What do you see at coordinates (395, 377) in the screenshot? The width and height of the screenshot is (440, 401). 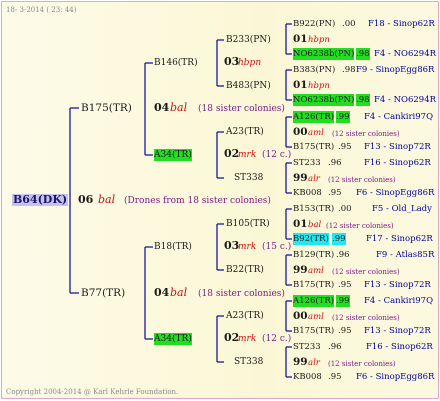 I see `lower-r12-code: F6 - SinopEgg86R` at bounding box center [395, 377].